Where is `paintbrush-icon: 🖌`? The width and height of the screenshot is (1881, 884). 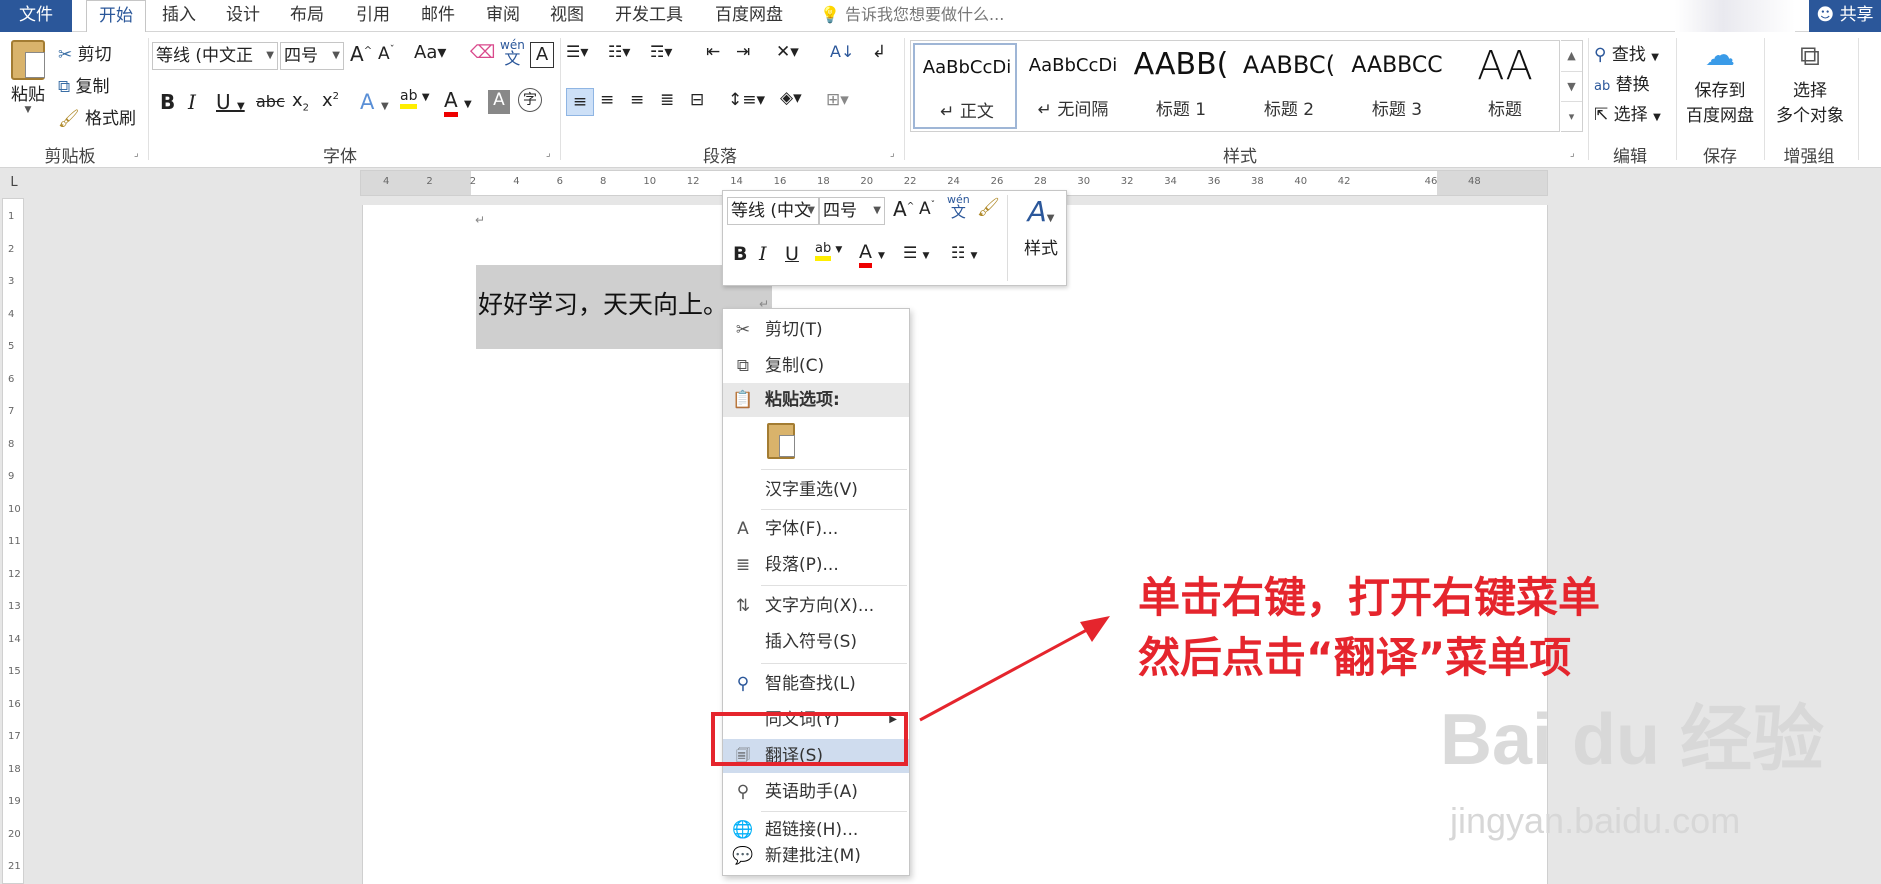 paintbrush-icon: 🖌 is located at coordinates (988, 207).